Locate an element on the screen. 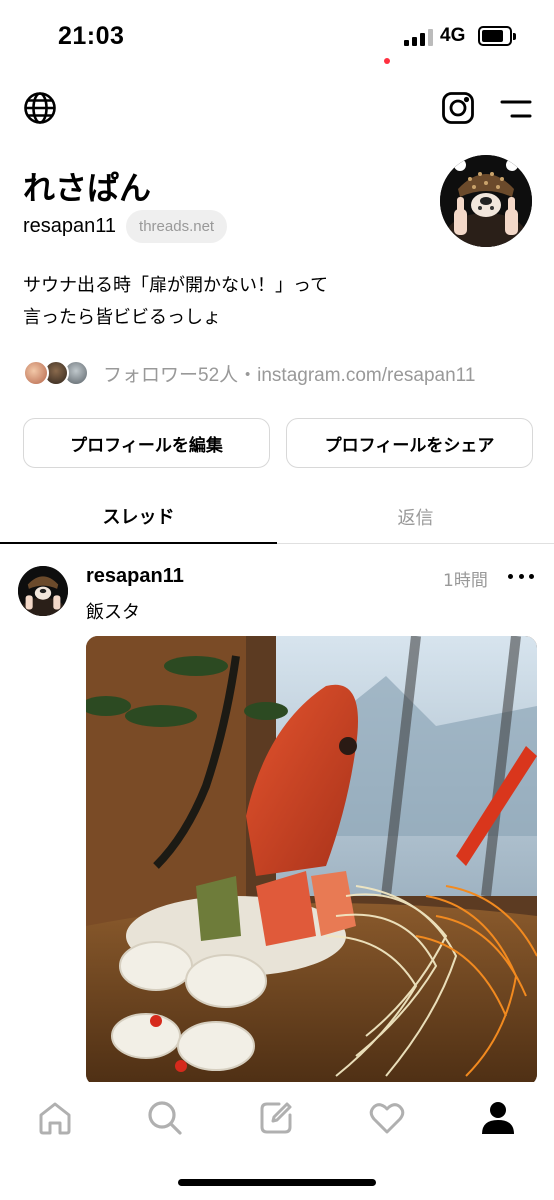  post-username: resapan11 is located at coordinates (135, 576).